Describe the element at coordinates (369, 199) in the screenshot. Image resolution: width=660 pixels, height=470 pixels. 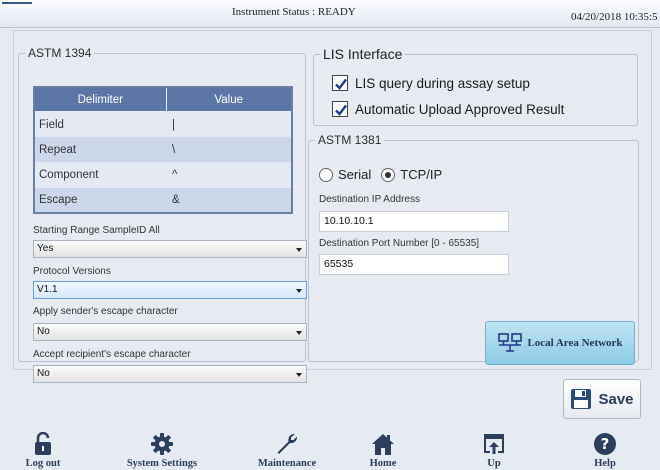
I see `ip-address-label: Destination IP Address` at that location.